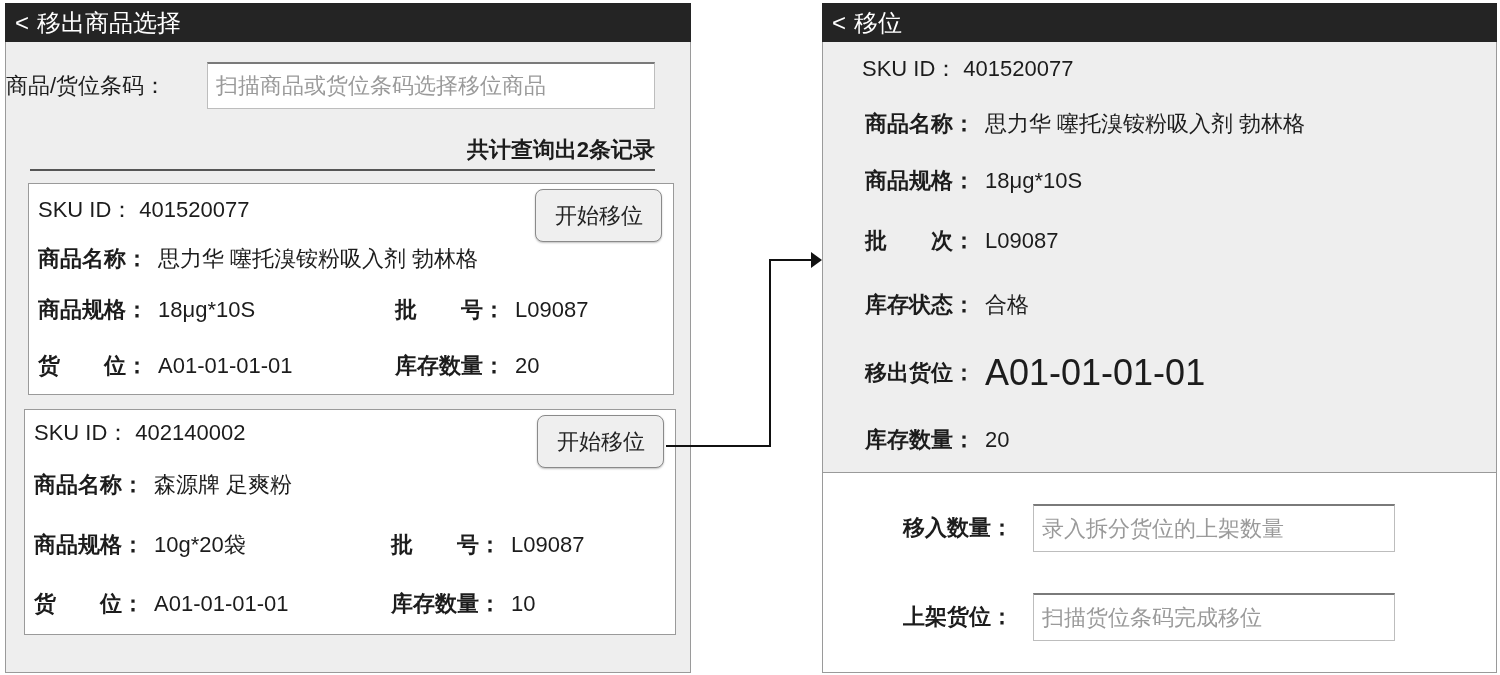 This screenshot has width=1500, height=675. I want to click on field-label: 上架货位：, so click(957, 617).